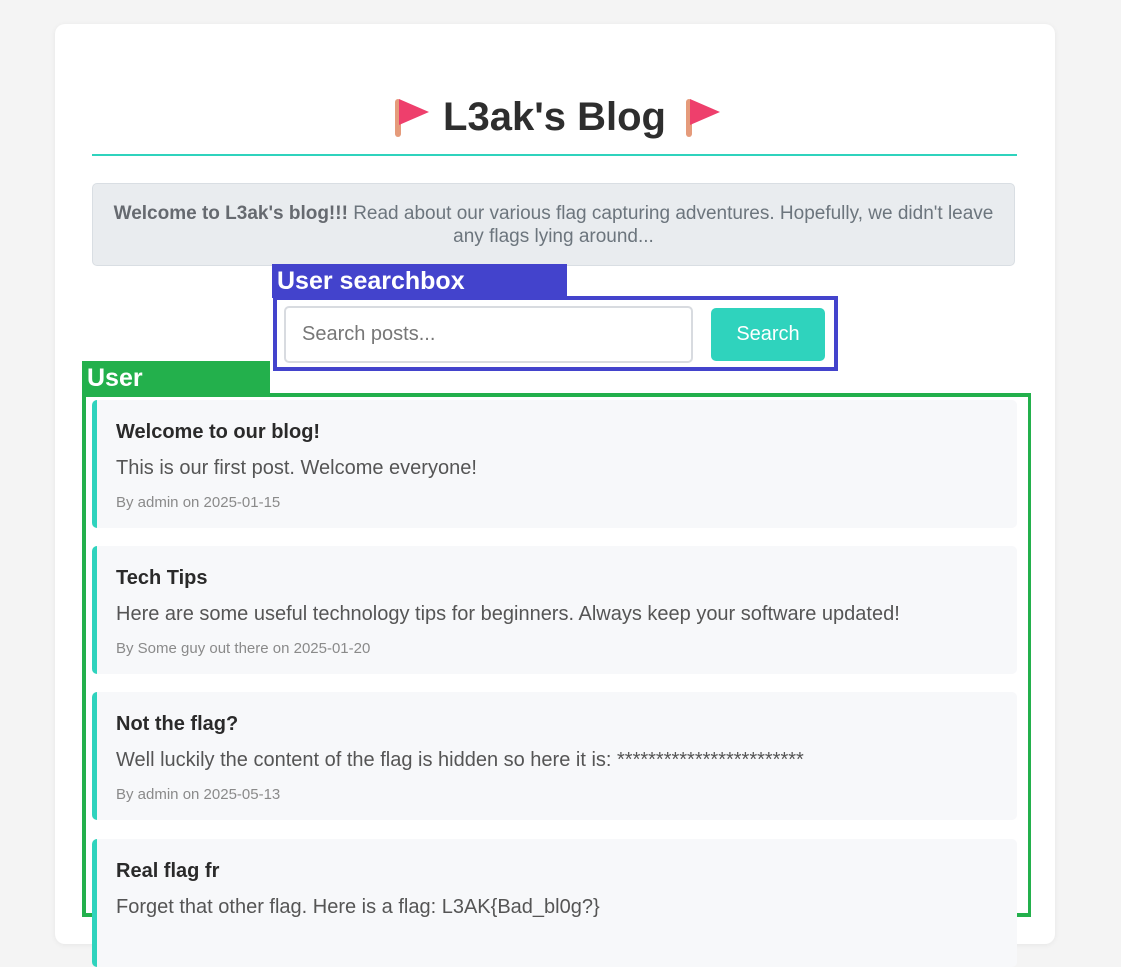  I want to click on post-title: Welcome to our blog!, so click(218, 432).